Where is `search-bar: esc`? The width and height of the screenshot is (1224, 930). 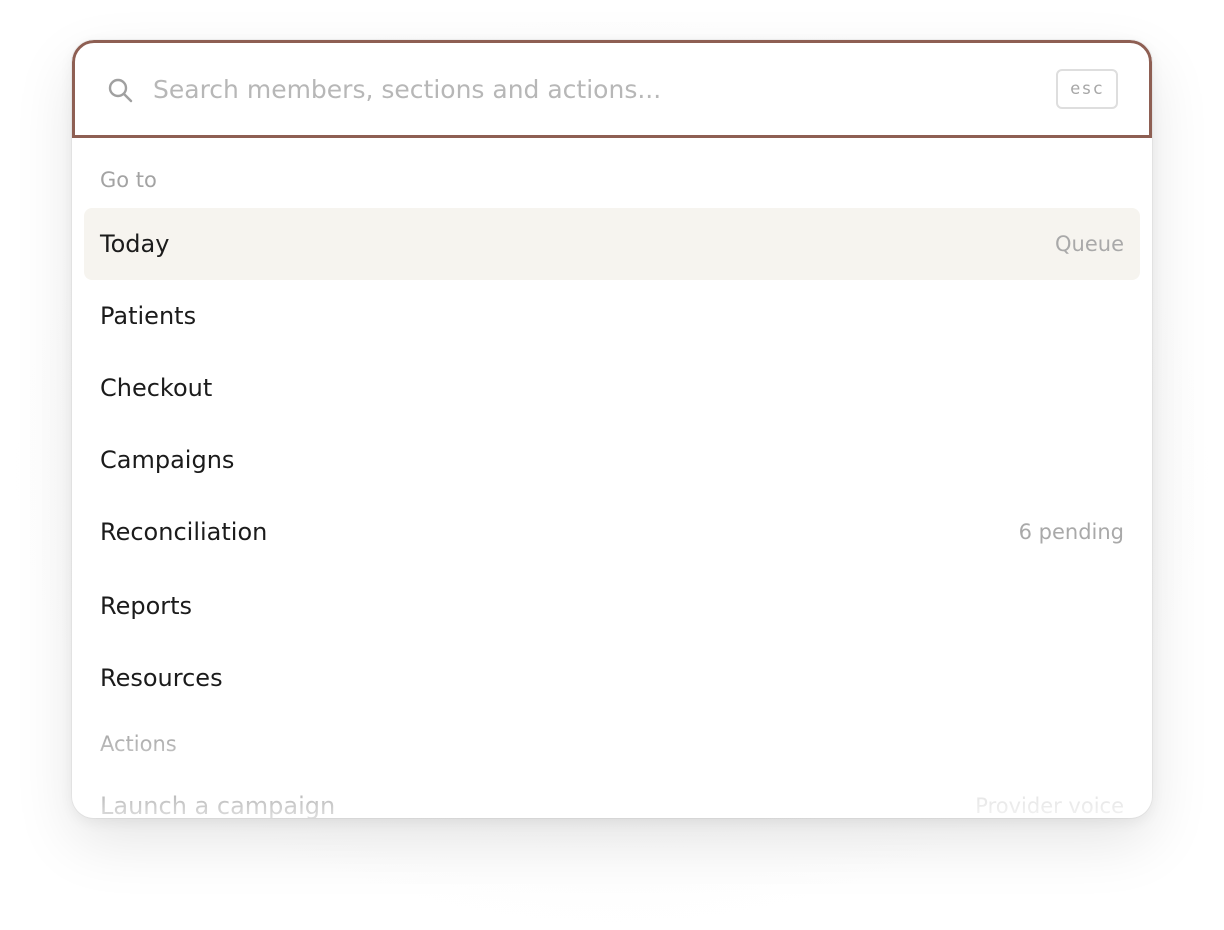
search-bar: esc is located at coordinates (612, 89).